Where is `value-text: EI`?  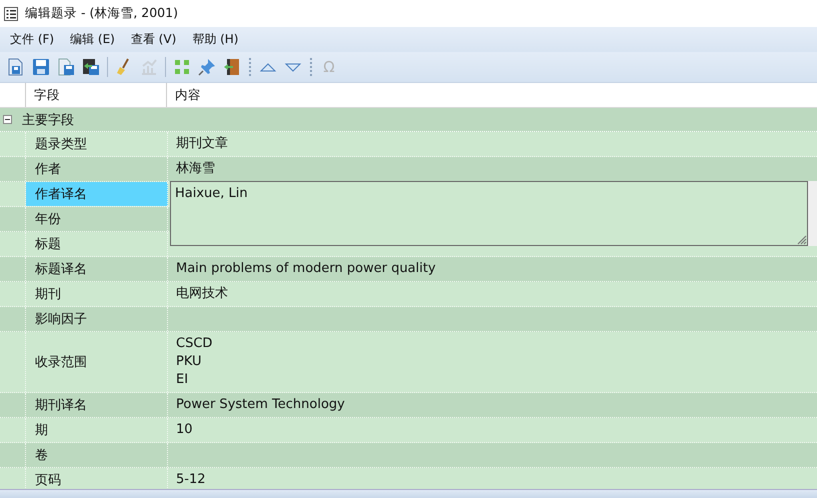 value-text: EI is located at coordinates (183, 380).